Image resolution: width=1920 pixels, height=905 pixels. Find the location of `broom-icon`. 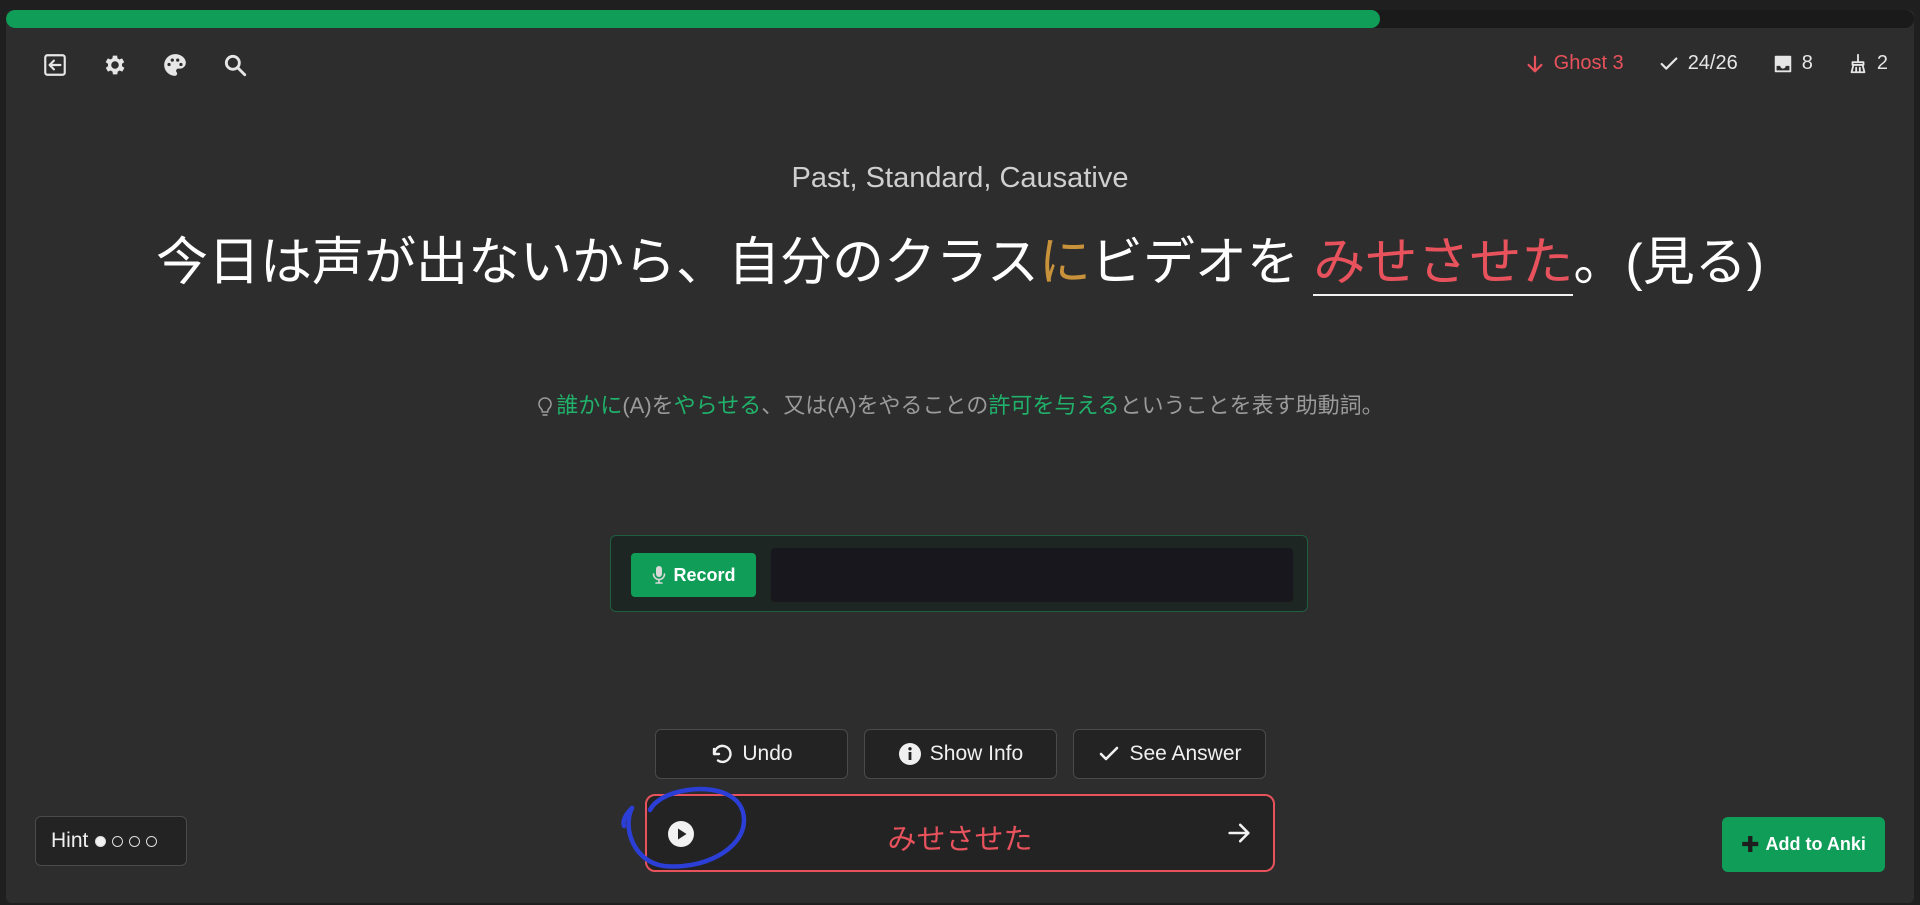

broom-icon is located at coordinates (1858, 63).